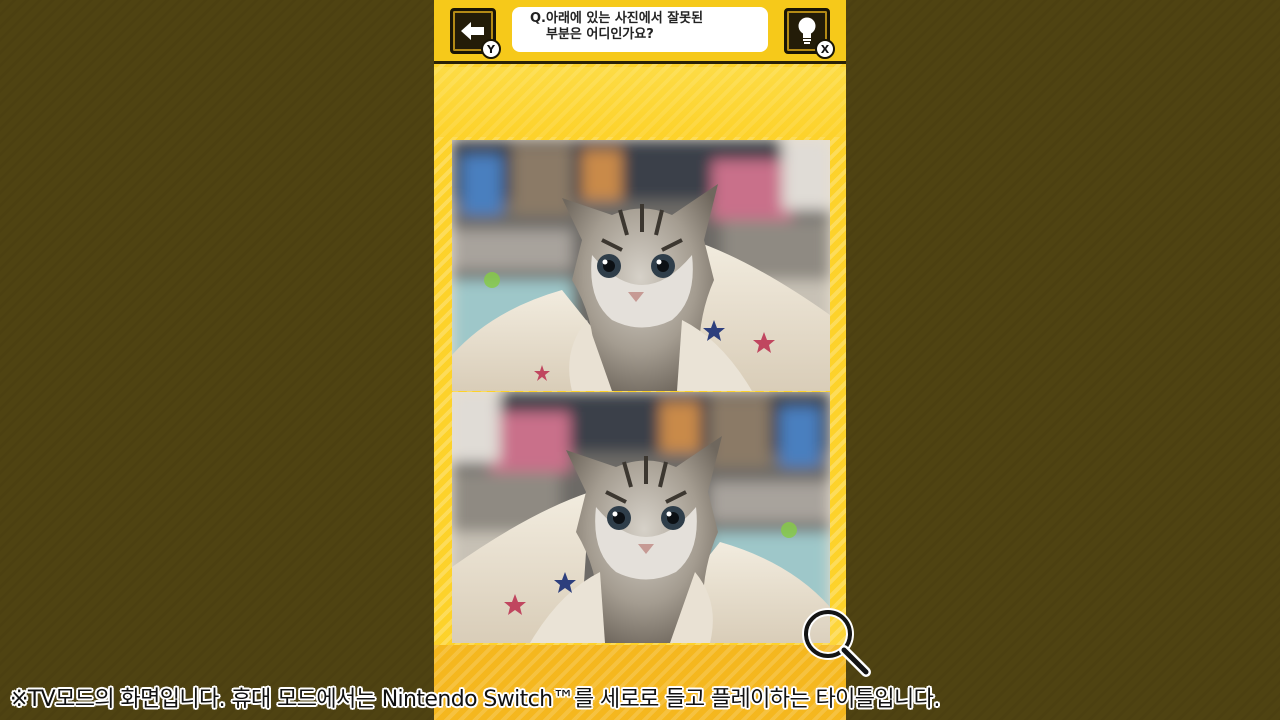 The width and height of the screenshot is (1280, 720). I want to click on kitten-photo-bottom, so click(641, 517).